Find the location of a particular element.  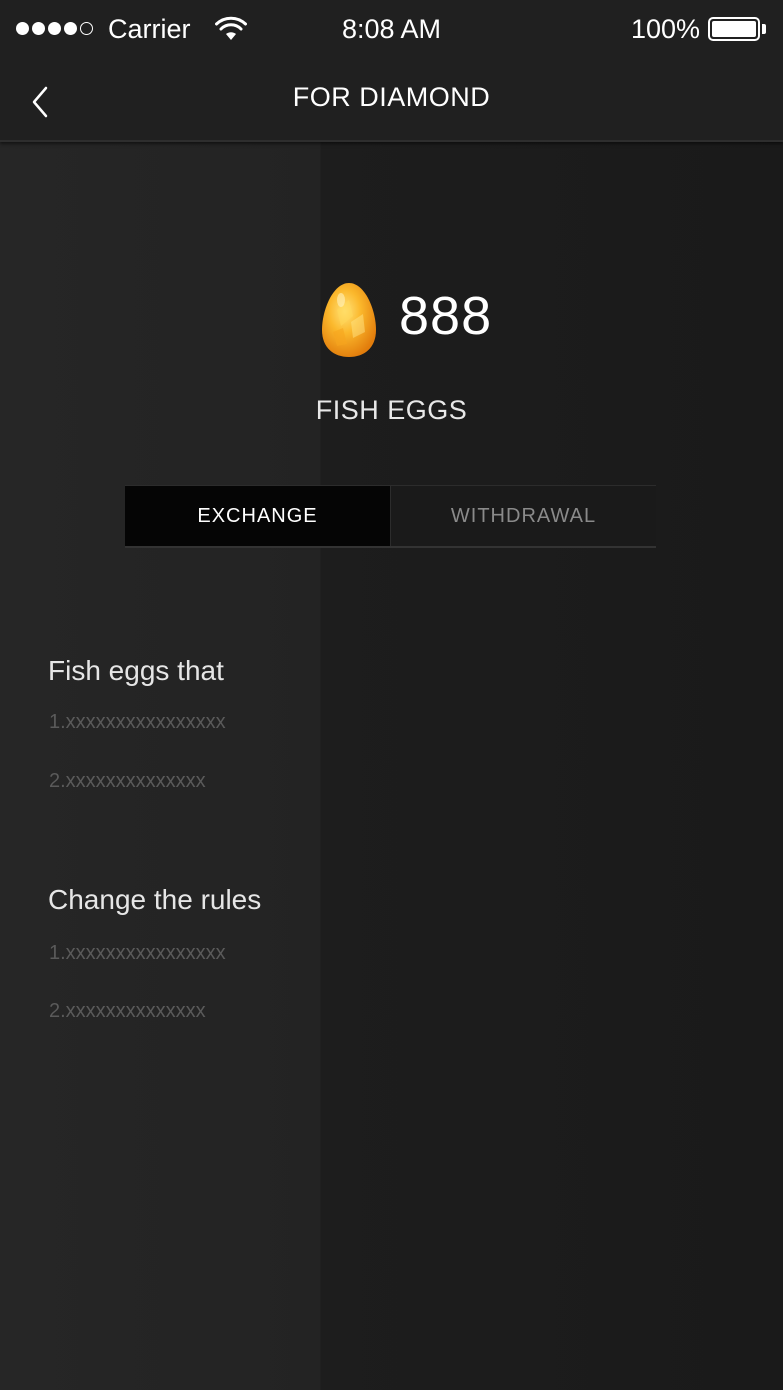

battery-level is located at coordinates (734, 29).